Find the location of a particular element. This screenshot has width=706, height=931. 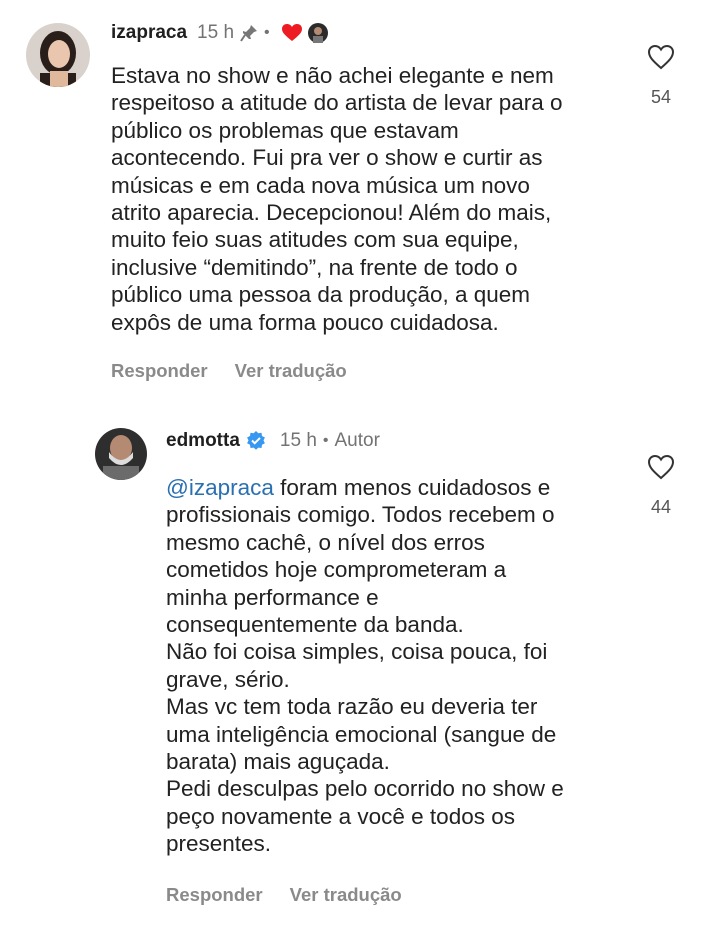

mention-link: @izapraca is located at coordinates (220, 487).